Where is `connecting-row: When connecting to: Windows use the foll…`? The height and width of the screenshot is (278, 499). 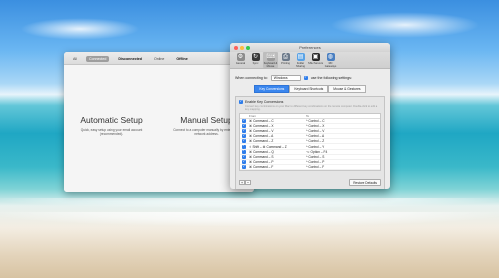
connecting-row: When connecting to: Windows use the foll… is located at coordinates (310, 78).